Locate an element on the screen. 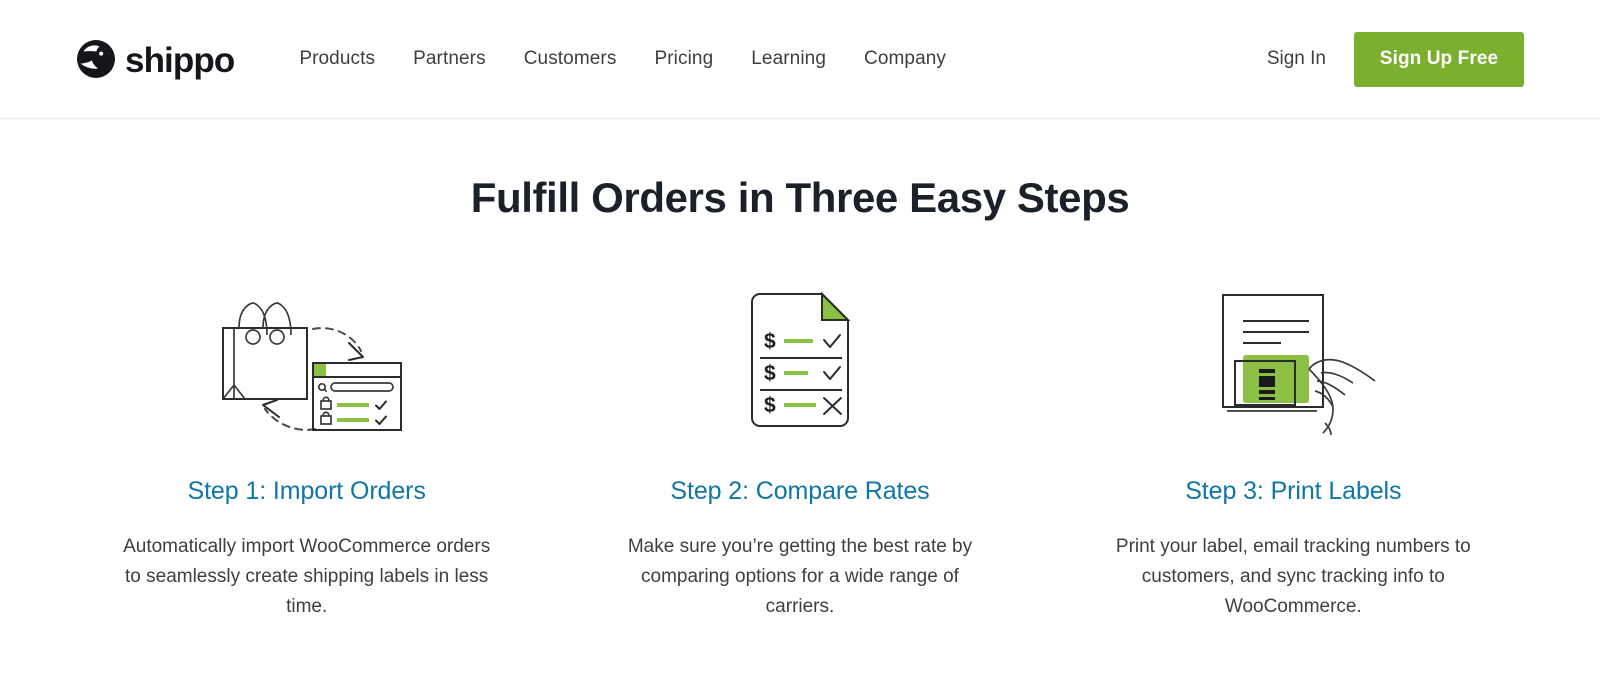 Image resolution: width=1600 pixels, height=697 pixels. brand-logo-link: shippo is located at coordinates (155, 59).